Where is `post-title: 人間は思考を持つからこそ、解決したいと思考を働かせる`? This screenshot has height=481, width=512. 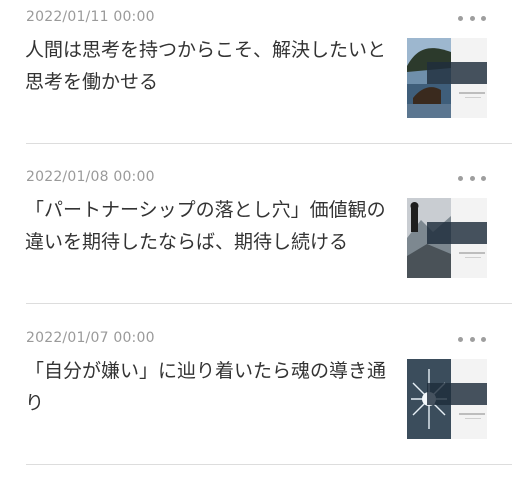 post-title: 人間は思考を持つからこそ、解決したいと思考を働かせる is located at coordinates (210, 66).